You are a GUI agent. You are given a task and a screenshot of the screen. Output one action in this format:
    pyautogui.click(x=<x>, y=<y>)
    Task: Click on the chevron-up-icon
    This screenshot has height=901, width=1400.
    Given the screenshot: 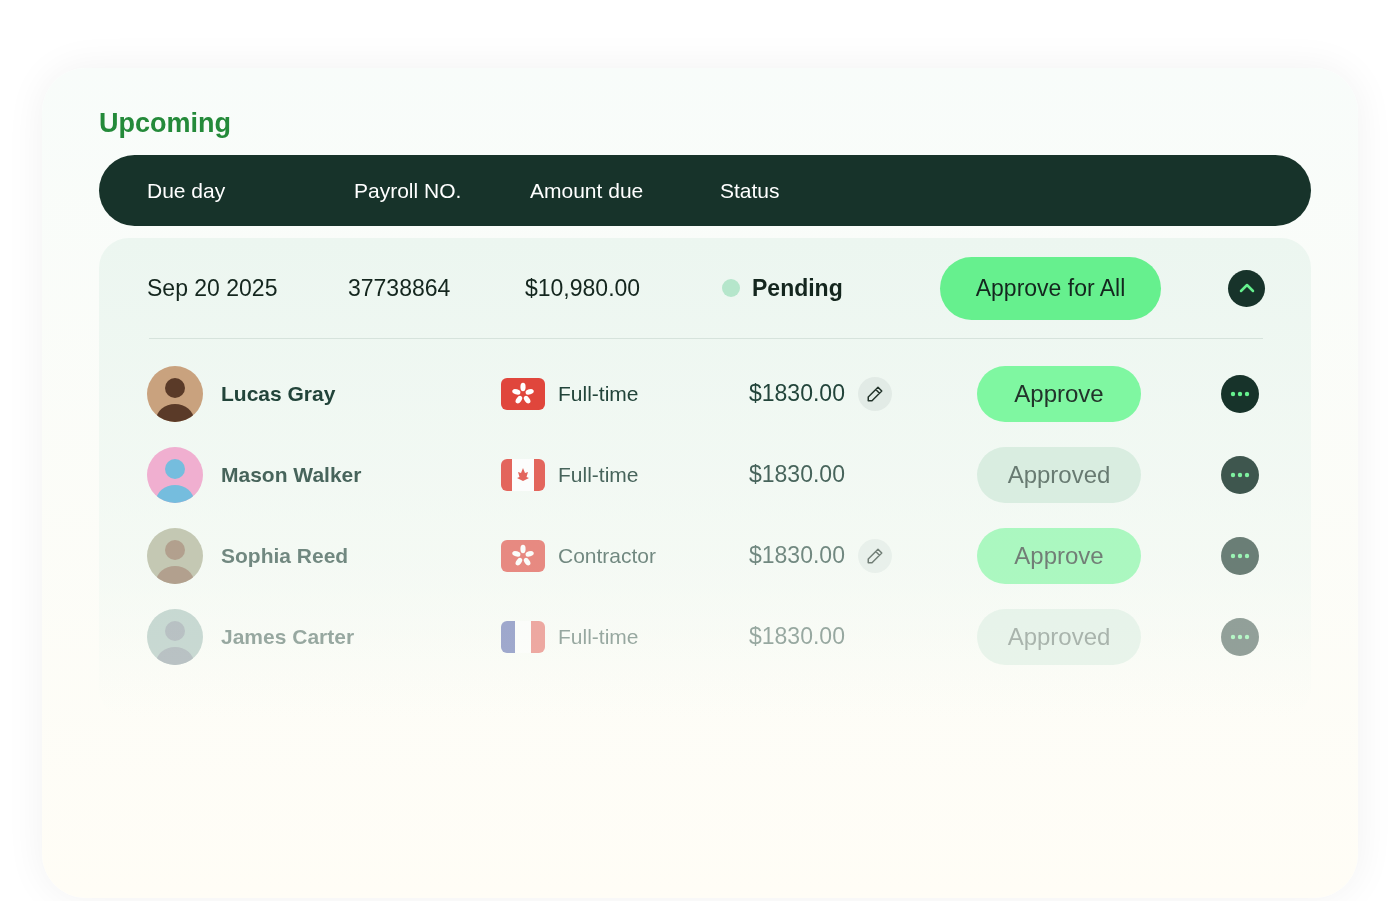 What is the action you would take?
    pyautogui.click(x=1246, y=288)
    